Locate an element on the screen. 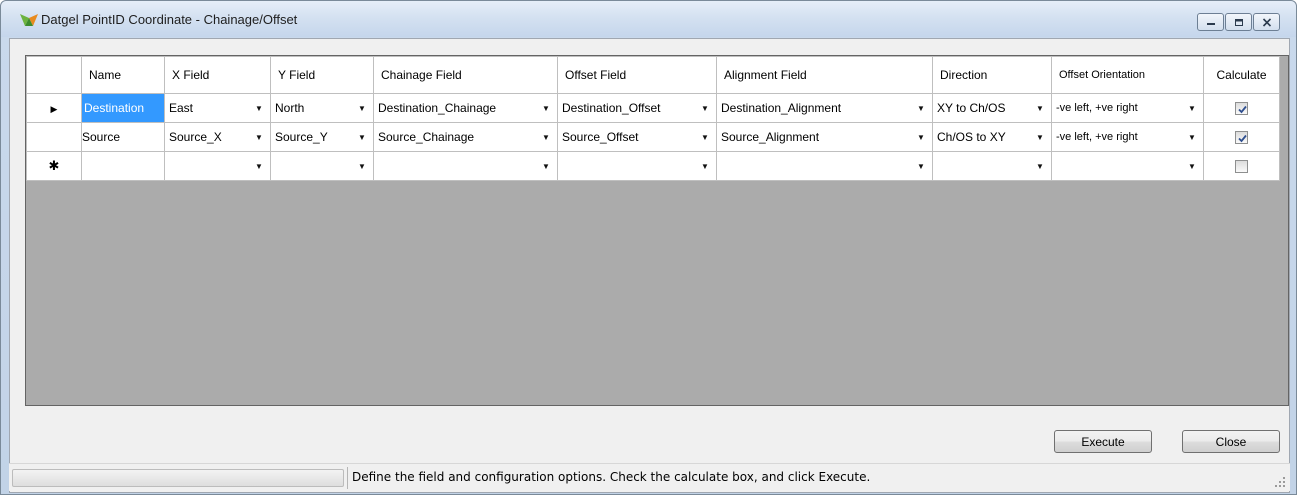 The image size is (1297, 495). row-header-current: ▶ is located at coordinates (54, 108).